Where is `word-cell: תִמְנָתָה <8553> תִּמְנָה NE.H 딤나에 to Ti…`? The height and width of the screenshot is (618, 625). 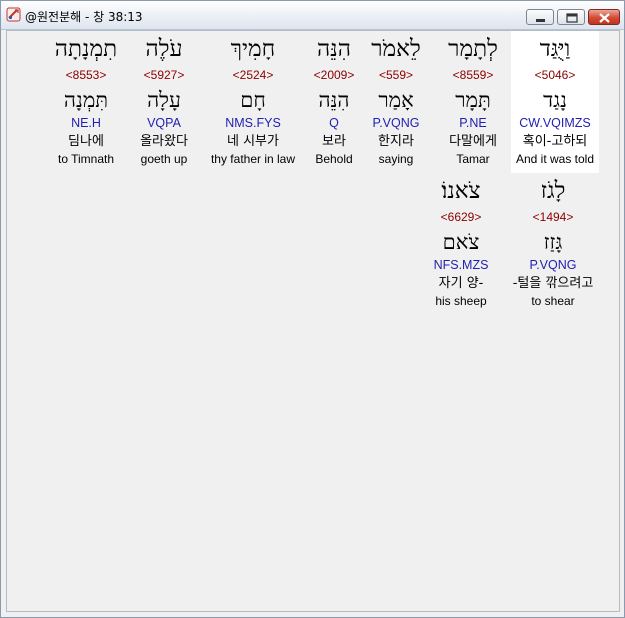
word-cell: תִמְנָתָה <8553> תִּמְנָה NE.H 딤나에 to Ti… is located at coordinates (86, 99).